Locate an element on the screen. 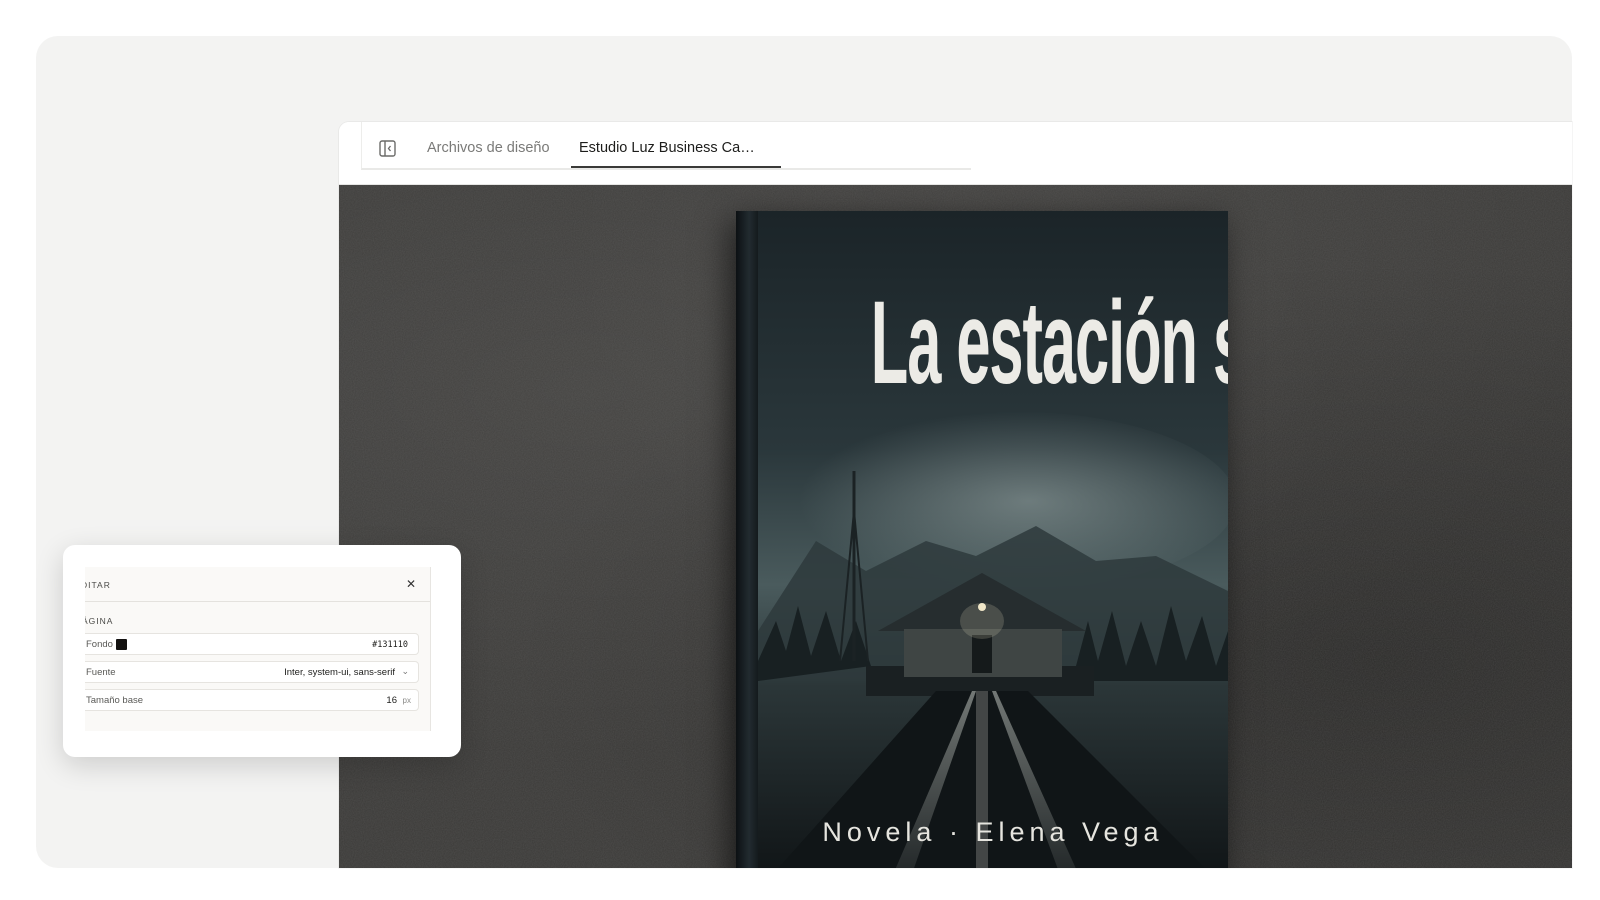 This screenshot has height=900, width=1600. base-size-unit: px is located at coordinates (406, 700).